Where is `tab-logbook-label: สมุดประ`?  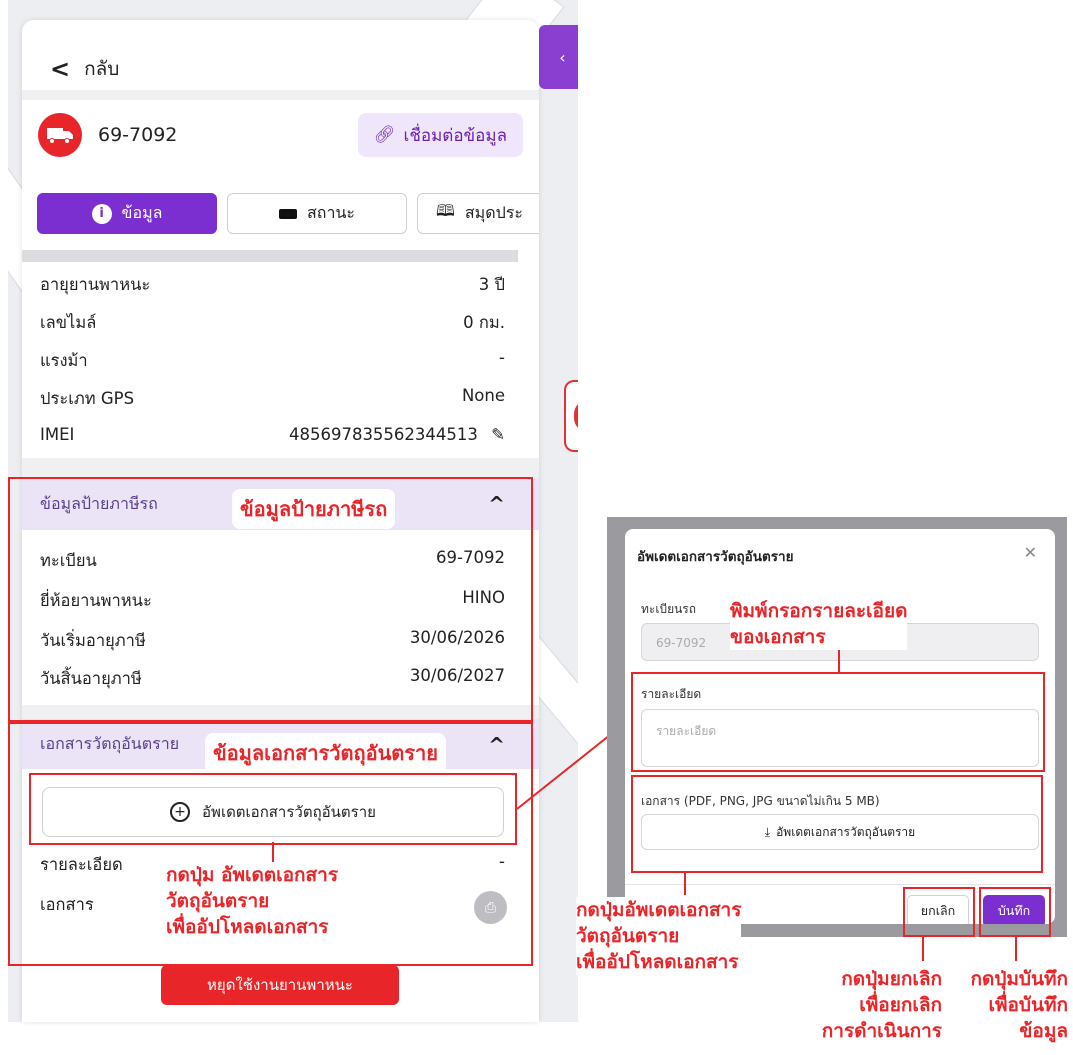 tab-logbook-label: สมุดประ is located at coordinates (493, 212).